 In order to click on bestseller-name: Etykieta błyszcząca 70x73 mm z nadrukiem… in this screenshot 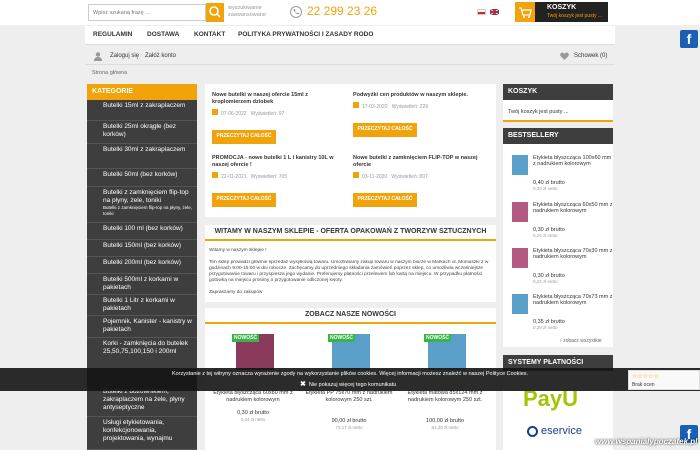, I will do `click(573, 300)`.